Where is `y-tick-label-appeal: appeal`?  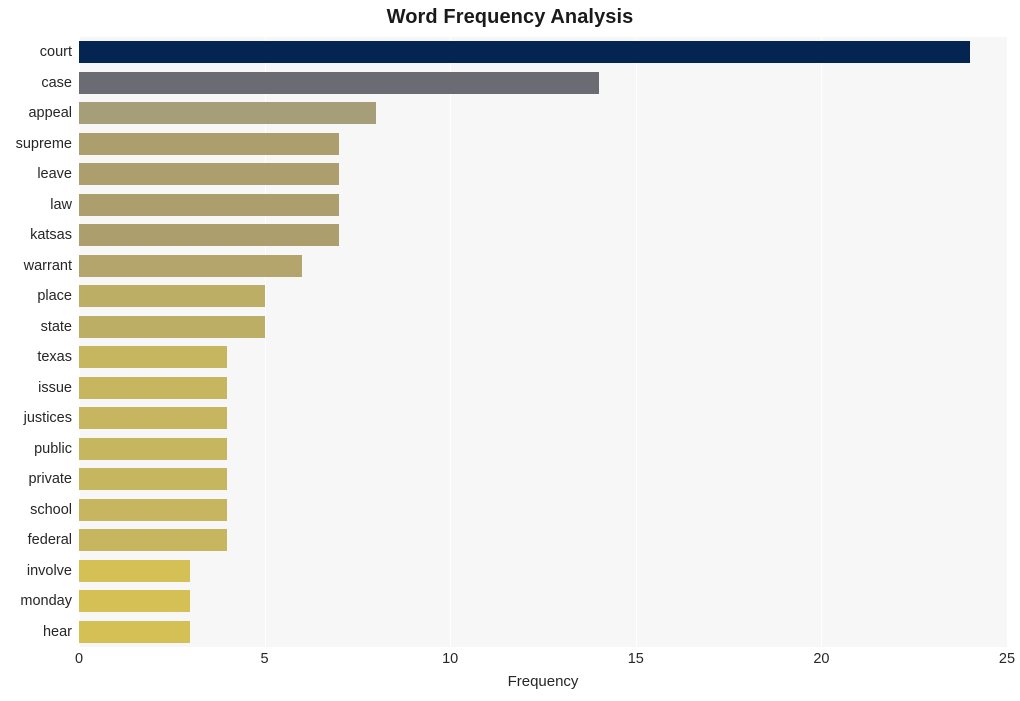
y-tick-label-appeal: appeal is located at coordinates (50, 113).